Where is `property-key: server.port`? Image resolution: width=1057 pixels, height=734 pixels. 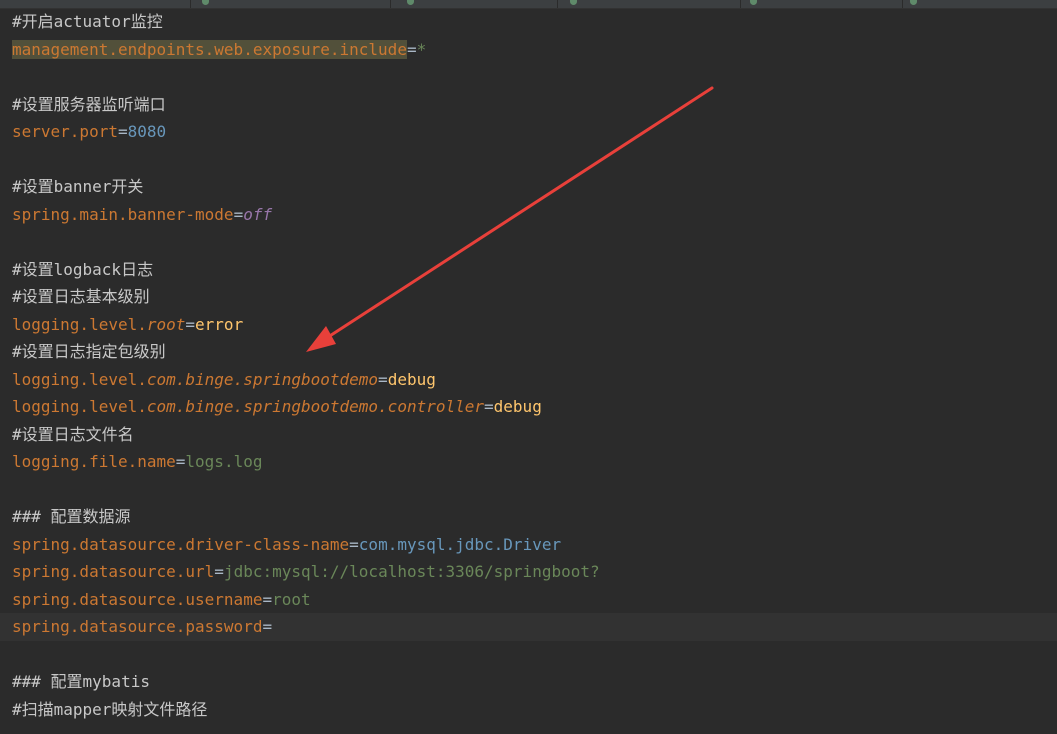
property-key: server.port is located at coordinates (65, 131).